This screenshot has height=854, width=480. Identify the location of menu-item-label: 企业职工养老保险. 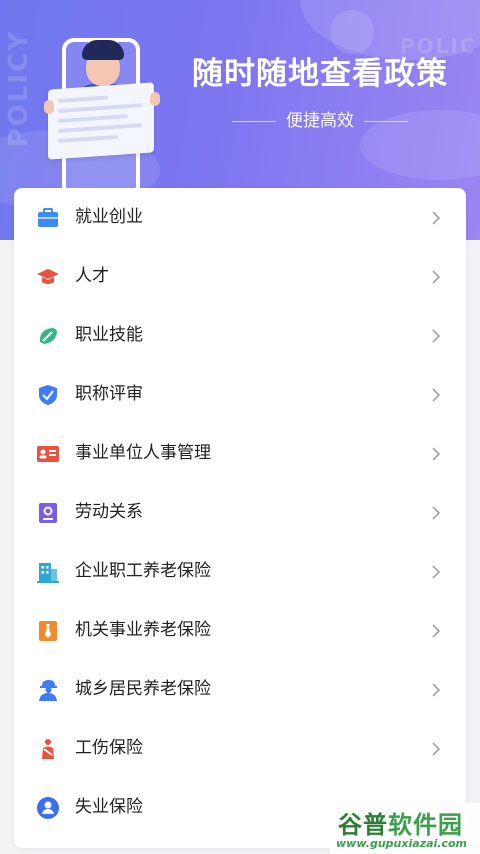
(143, 571).